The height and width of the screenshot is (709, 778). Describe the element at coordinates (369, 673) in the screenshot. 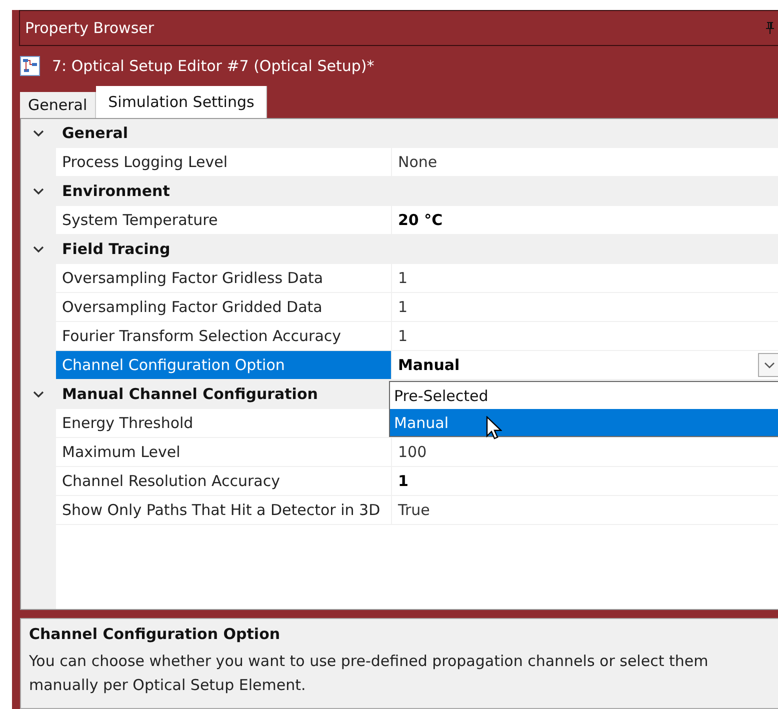

I see `help-text: You can choose whether you want to use pre-defined propagation channels or select them manually per Optical Setup Element.` at that location.